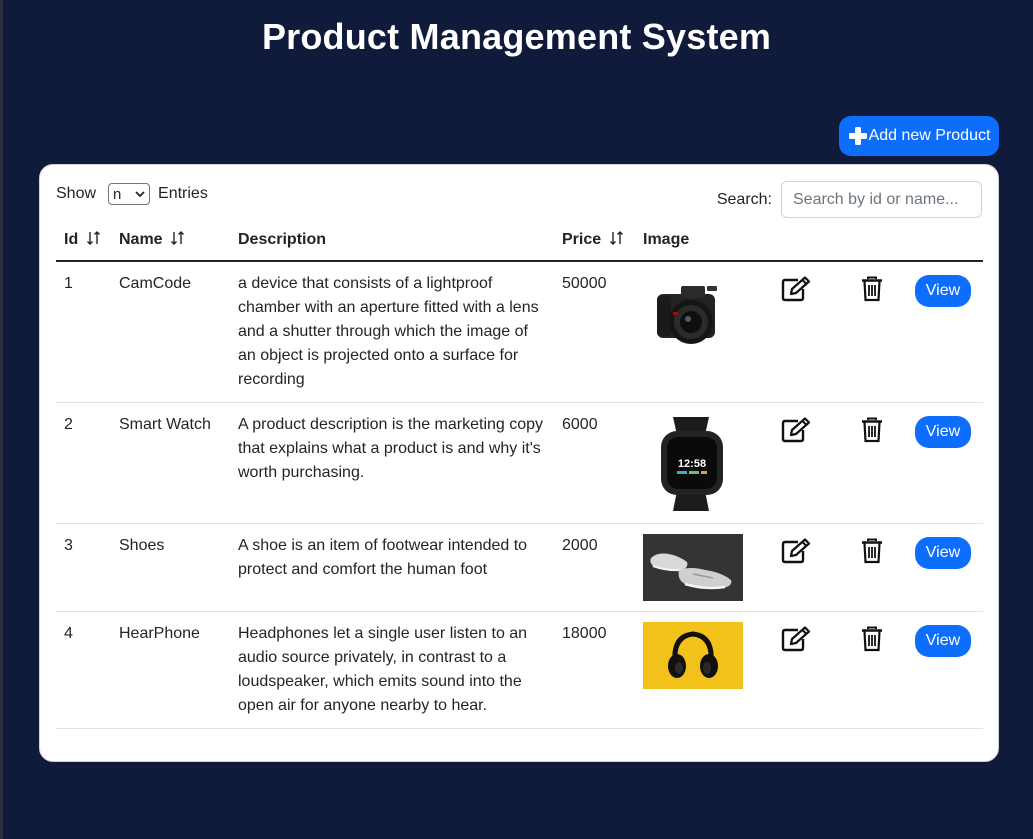  Describe the element at coordinates (516, 36) in the screenshot. I see `page-title: Product Management System` at that location.